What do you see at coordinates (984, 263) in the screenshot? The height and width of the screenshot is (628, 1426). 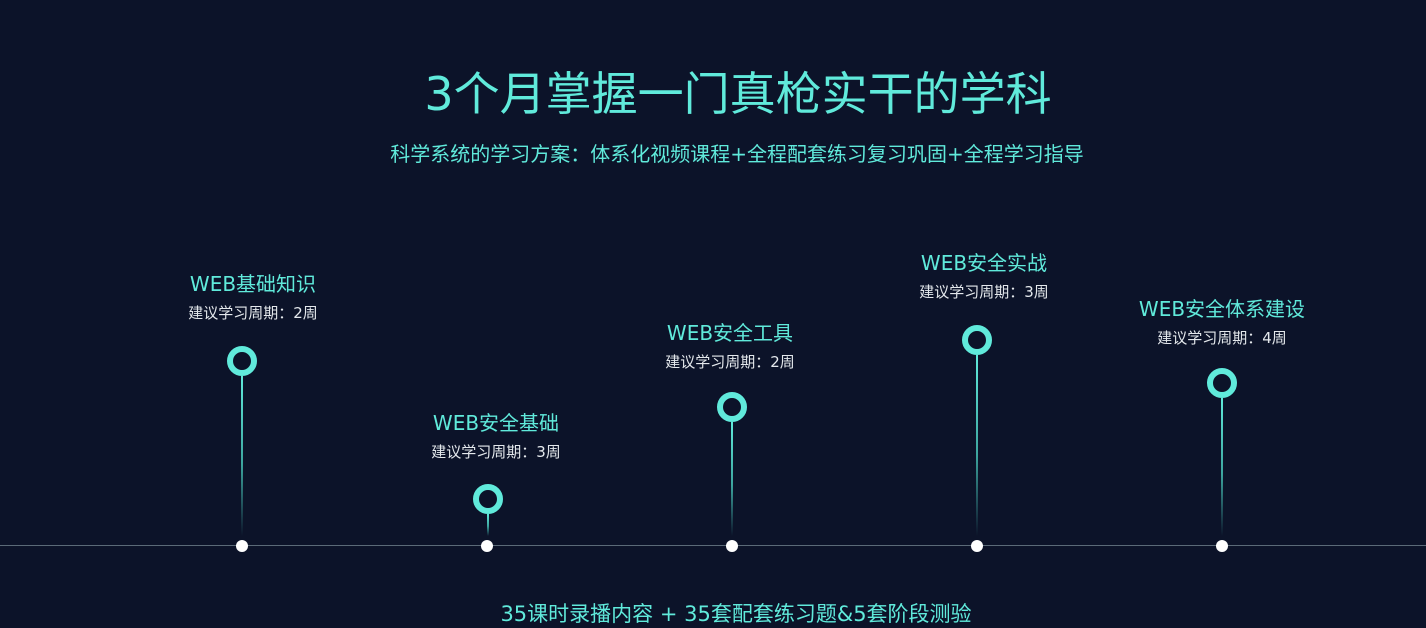 I see `stage-title: WEB安全实战` at bounding box center [984, 263].